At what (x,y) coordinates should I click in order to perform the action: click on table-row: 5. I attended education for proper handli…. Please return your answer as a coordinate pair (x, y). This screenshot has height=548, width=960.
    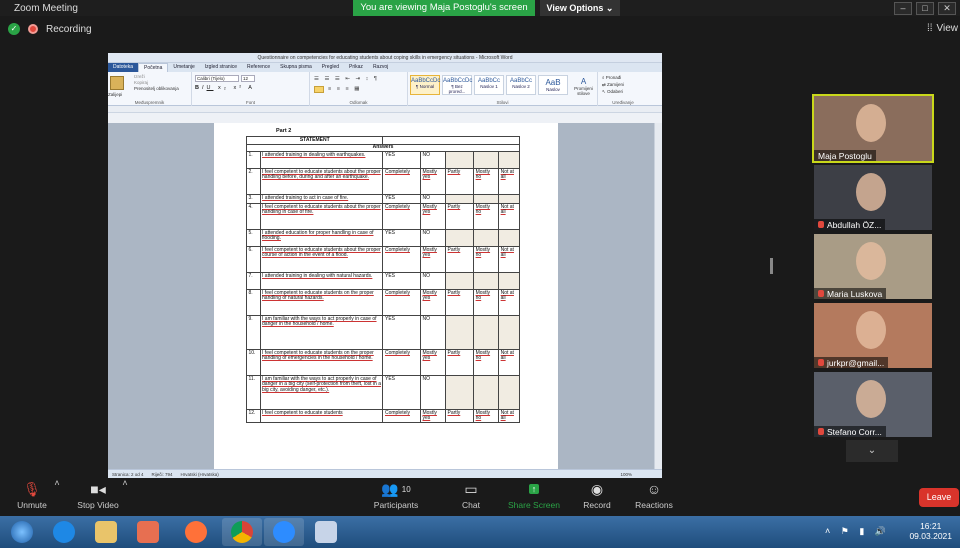
    Looking at the image, I should click on (383, 238).